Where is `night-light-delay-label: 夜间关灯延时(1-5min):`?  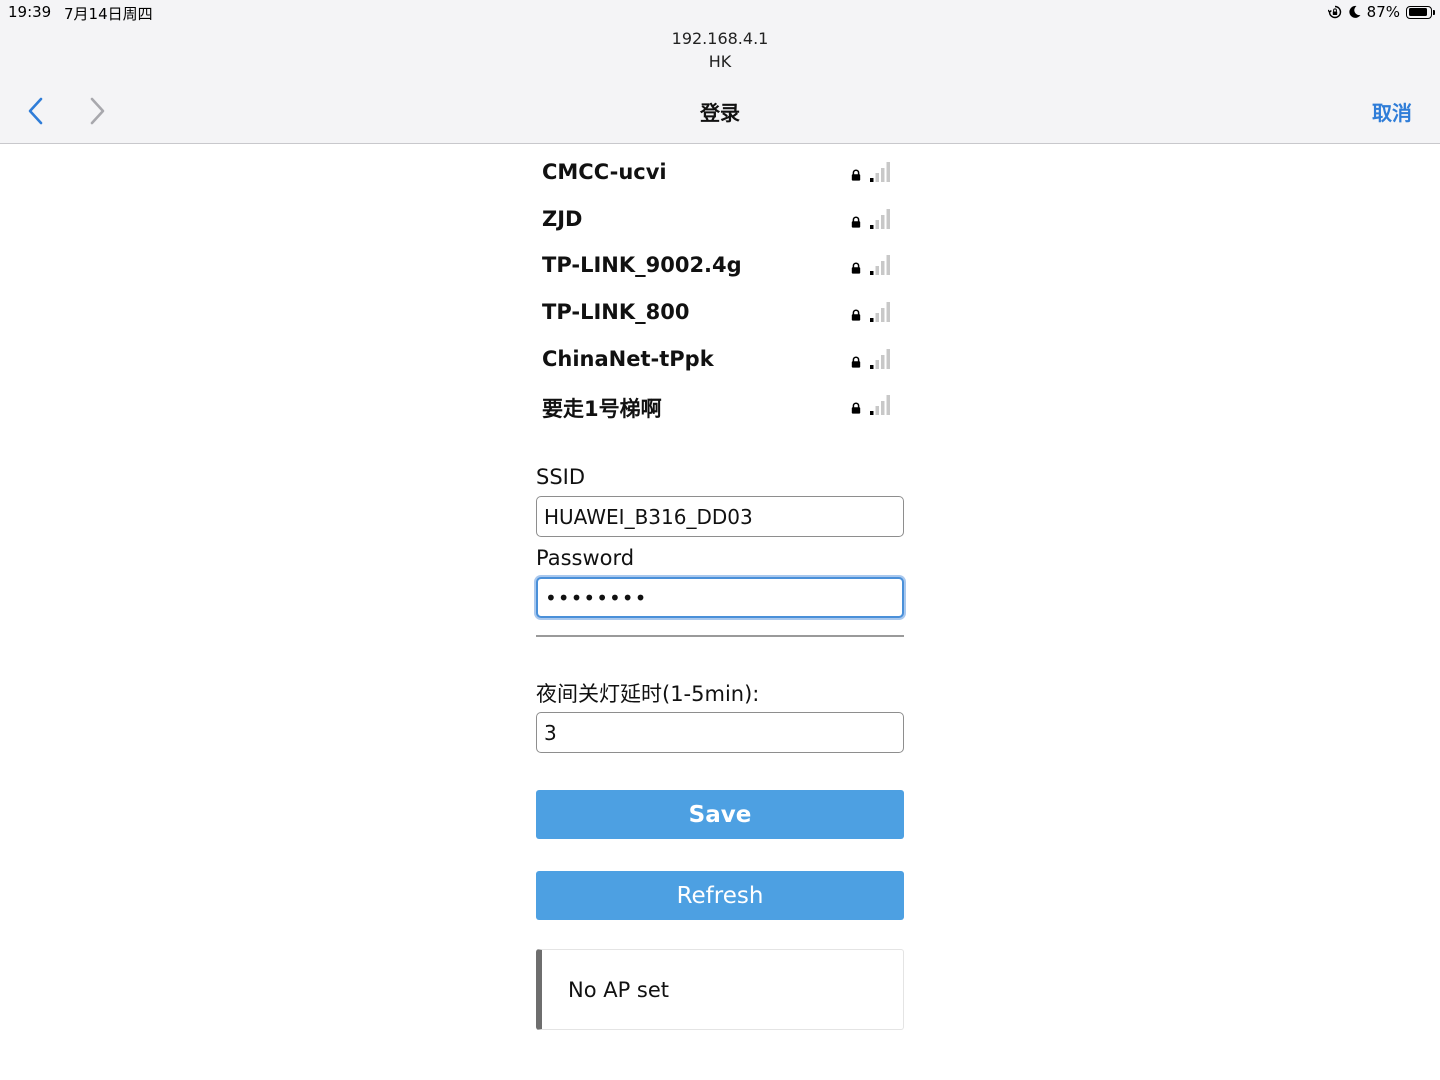 night-light-delay-label: 夜间关灯延时(1-5min): is located at coordinates (648, 694).